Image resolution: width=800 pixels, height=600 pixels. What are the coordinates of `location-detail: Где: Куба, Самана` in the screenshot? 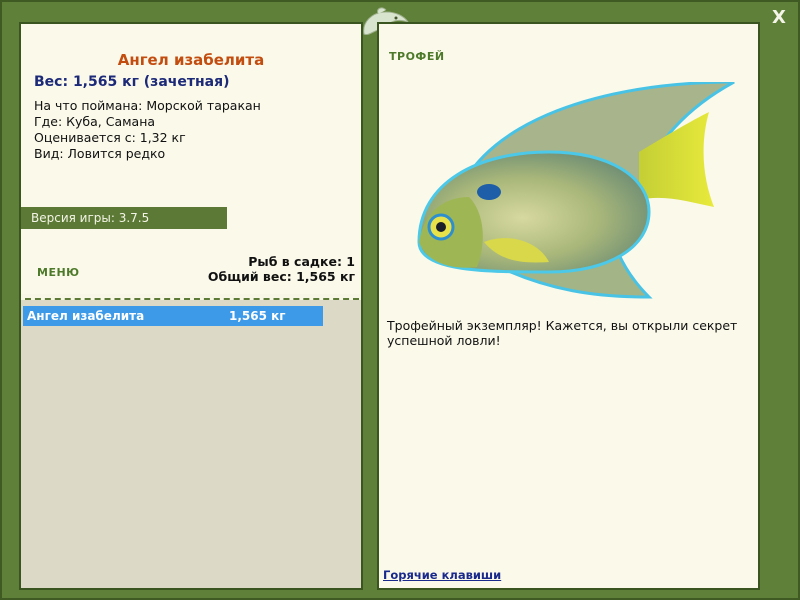 It's located at (95, 121).